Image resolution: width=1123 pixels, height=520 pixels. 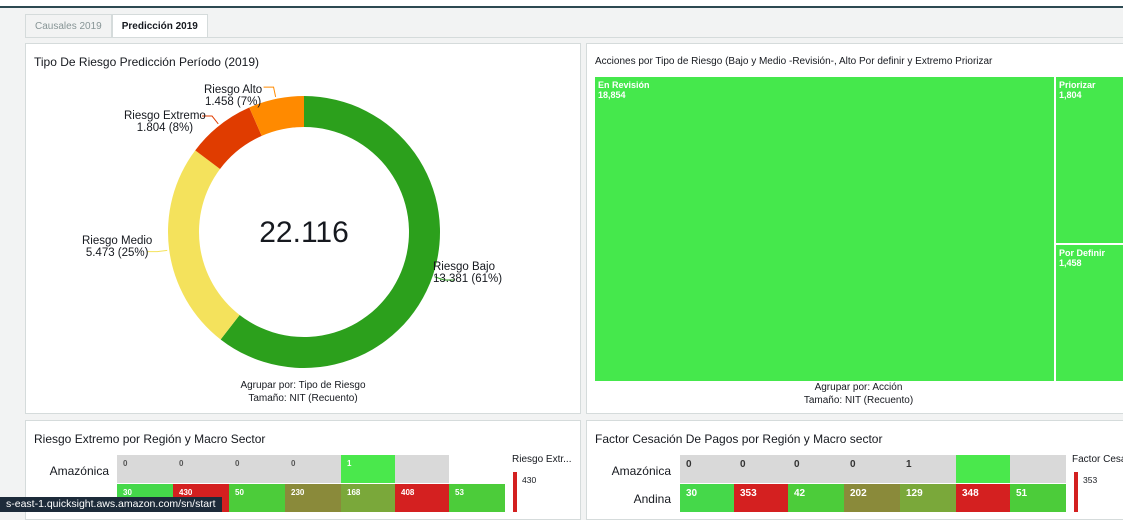 What do you see at coordinates (257, 498) in the screenshot?
I see `heatmap-cell: 50` at bounding box center [257, 498].